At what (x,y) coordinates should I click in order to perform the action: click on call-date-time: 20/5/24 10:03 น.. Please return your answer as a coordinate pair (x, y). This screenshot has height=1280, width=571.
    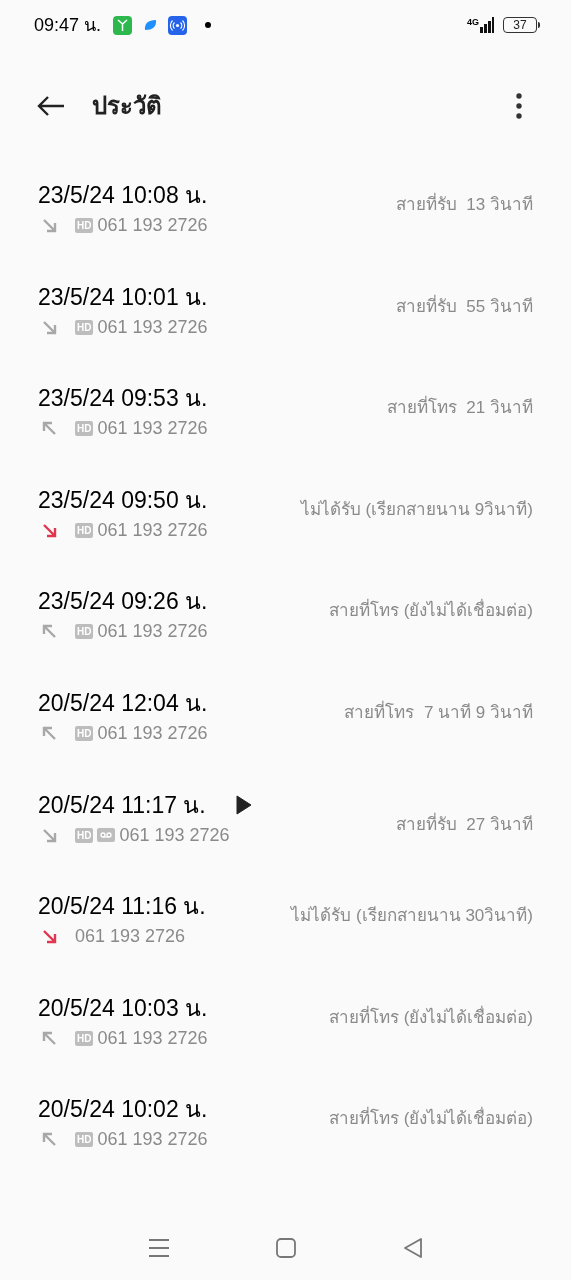
    Looking at the image, I should click on (123, 1008).